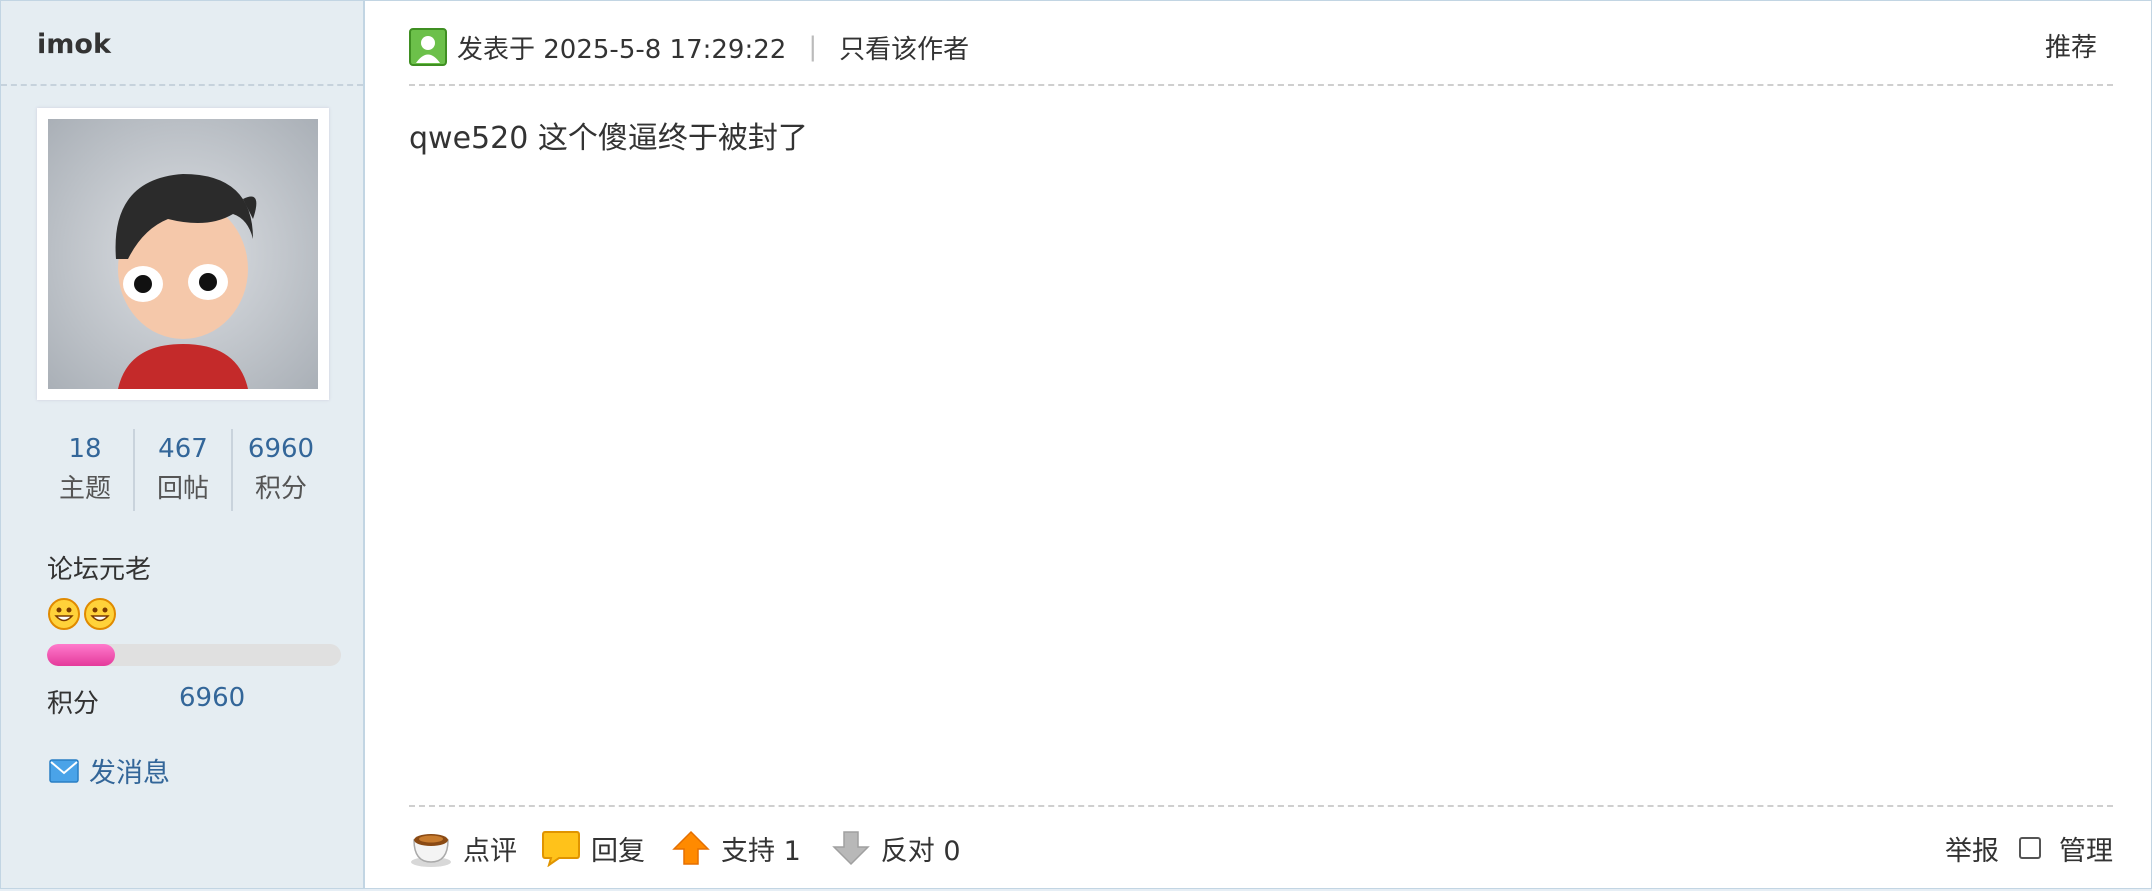 The height and width of the screenshot is (891, 2152). Describe the element at coordinates (850, 848) in the screenshot. I see `down-arrow-icon` at that location.